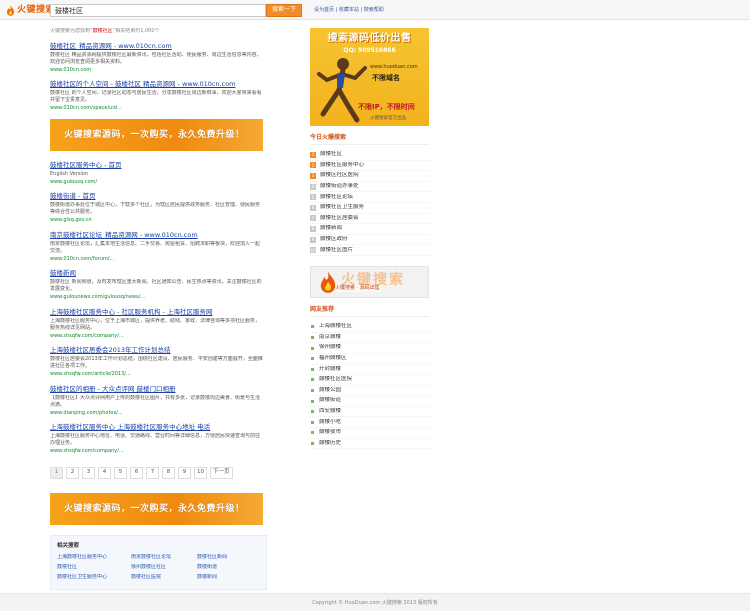 This screenshot has width=750, height=611. I want to click on rec-link: 南京鼓楼, so click(330, 337).